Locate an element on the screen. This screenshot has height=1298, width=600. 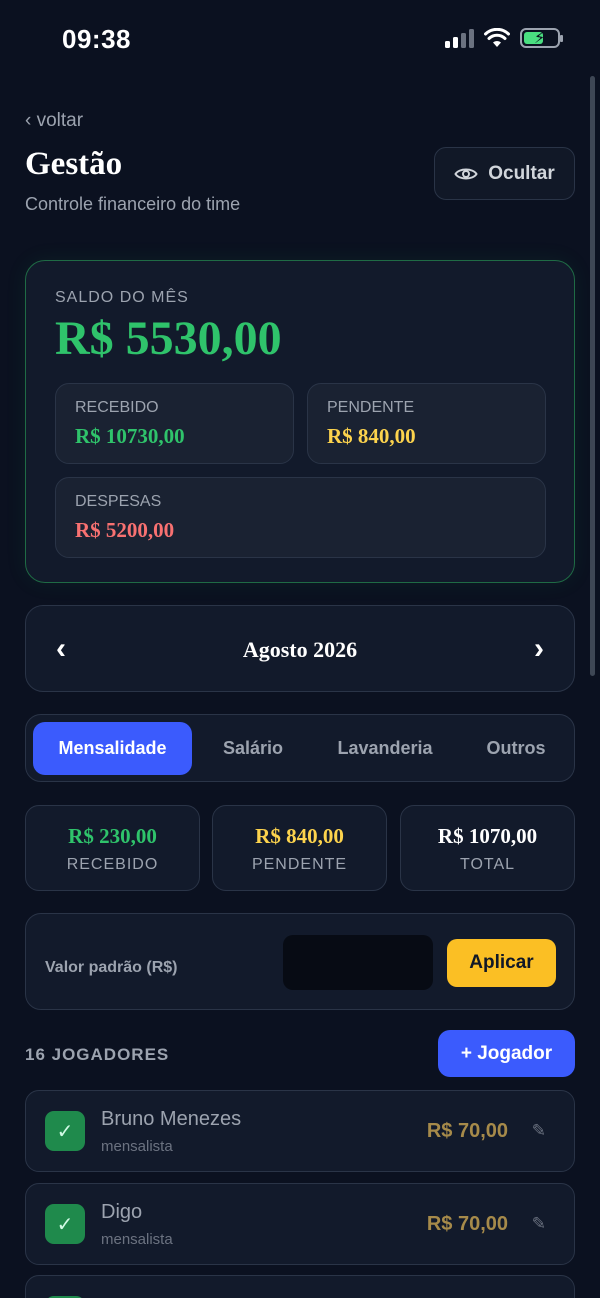
balance-value: R$ 5530,00 is located at coordinates (168, 338).